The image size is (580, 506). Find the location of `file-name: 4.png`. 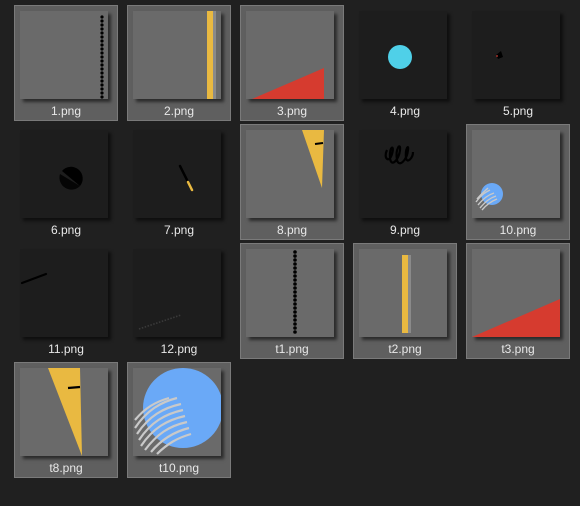

file-name: 4.png is located at coordinates (405, 111).